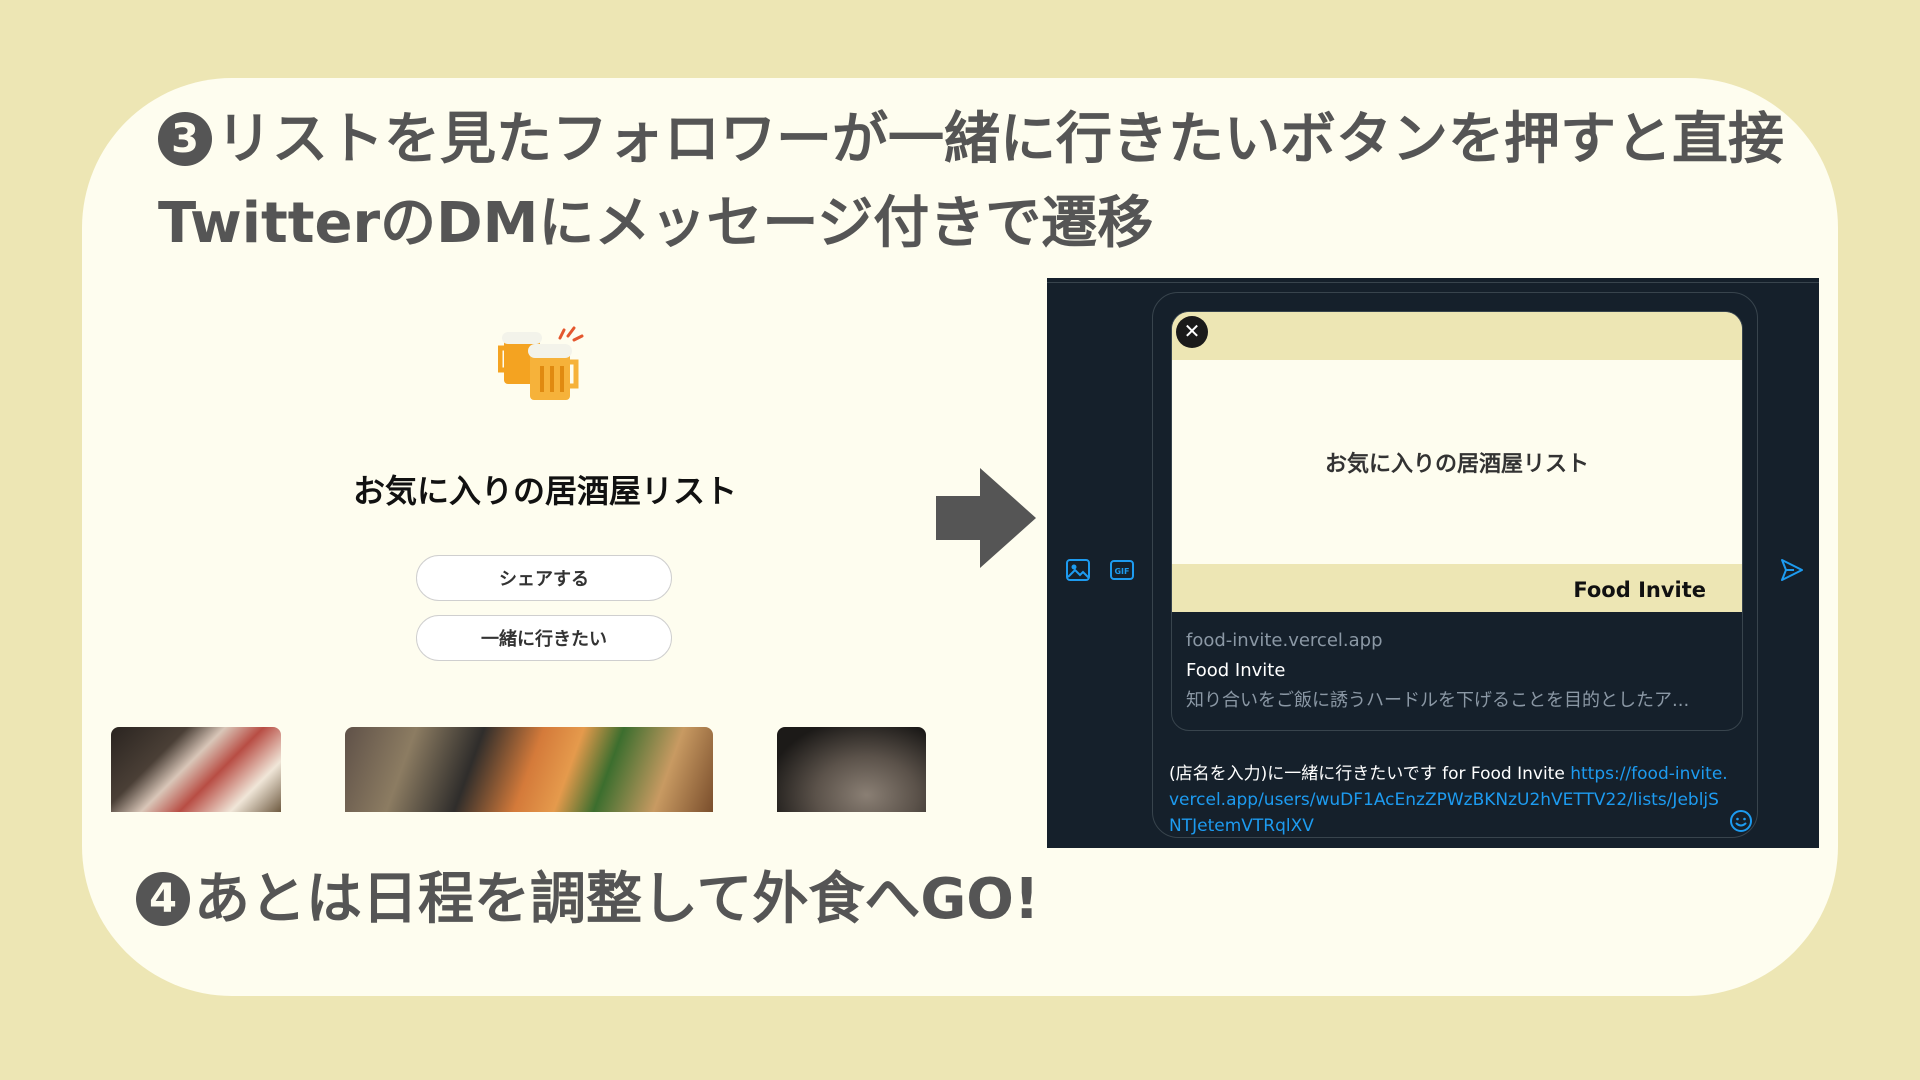  Describe the element at coordinates (1433, 282) in the screenshot. I see `dm-divider` at that location.